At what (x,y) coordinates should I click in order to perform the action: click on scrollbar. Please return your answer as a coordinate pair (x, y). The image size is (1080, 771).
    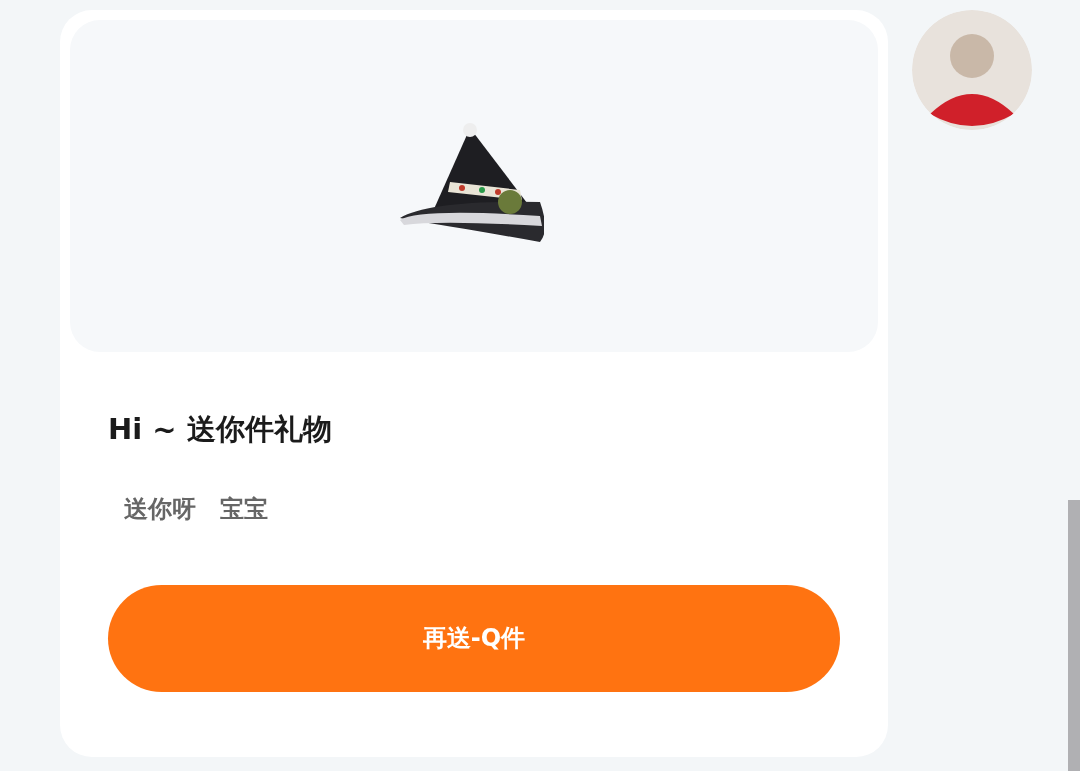
    Looking at the image, I should click on (1074, 635).